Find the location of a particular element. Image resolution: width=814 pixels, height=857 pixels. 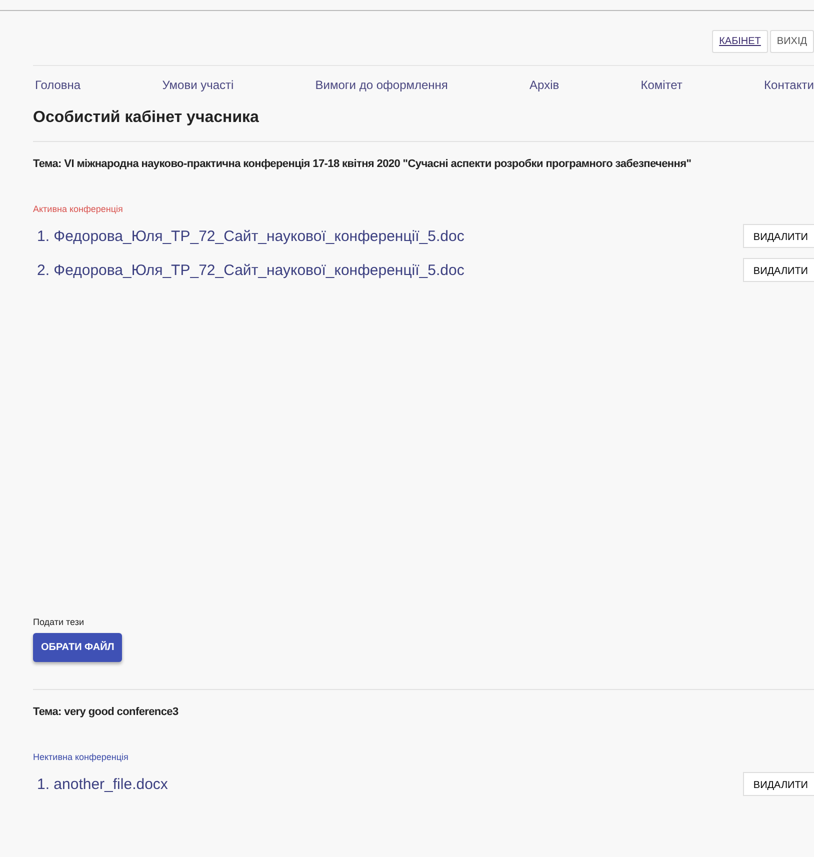

conference-theme: Тема: very good conference3 is located at coordinates (106, 712).